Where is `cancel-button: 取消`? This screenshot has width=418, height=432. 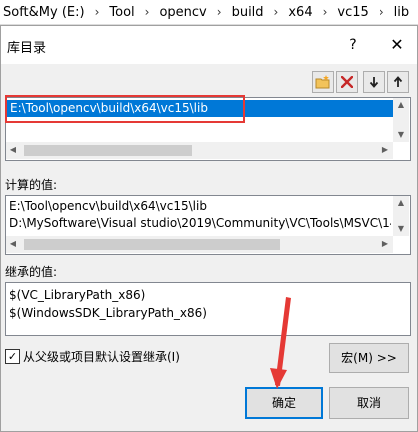
cancel-button: 取消 is located at coordinates (369, 403).